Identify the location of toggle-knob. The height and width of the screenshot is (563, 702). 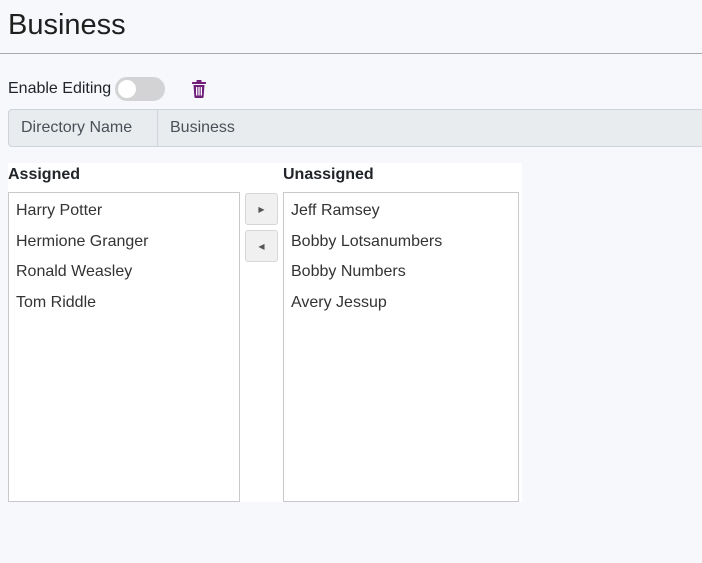
(127, 89).